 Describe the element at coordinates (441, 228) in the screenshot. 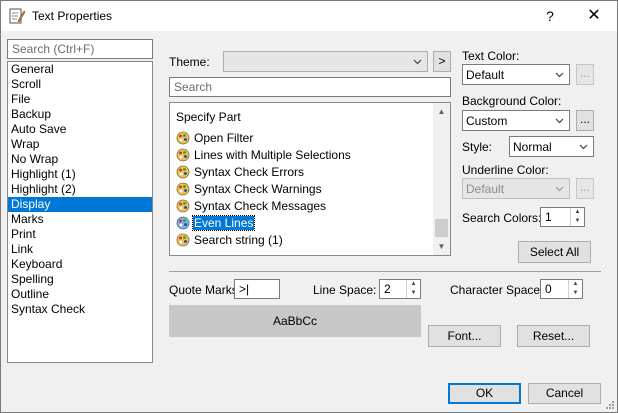

I see `scroll-thumb` at that location.